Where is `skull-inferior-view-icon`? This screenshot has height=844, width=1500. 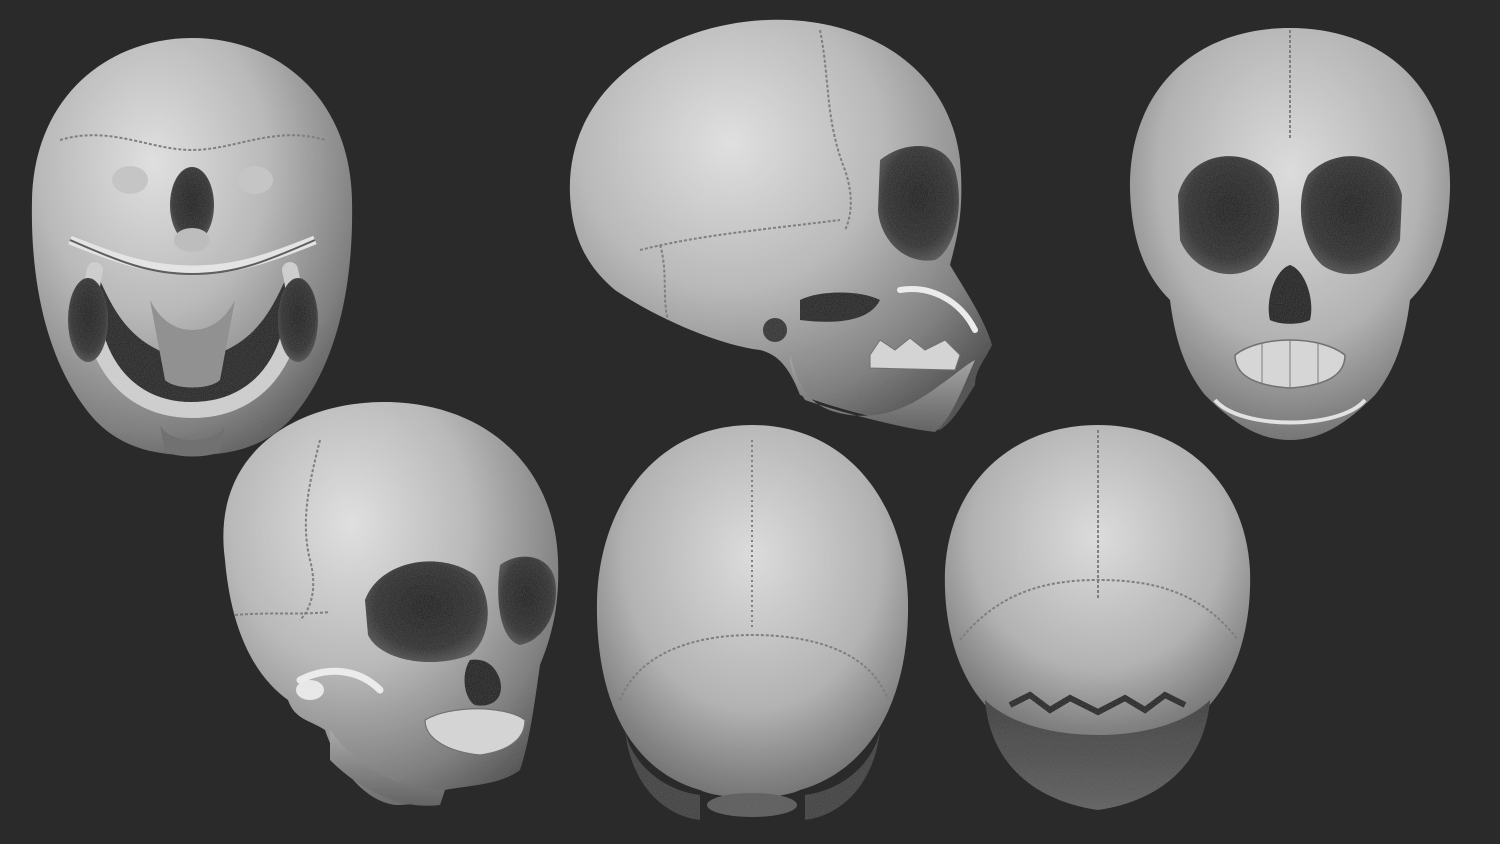 skull-inferior-view-icon is located at coordinates (192, 247).